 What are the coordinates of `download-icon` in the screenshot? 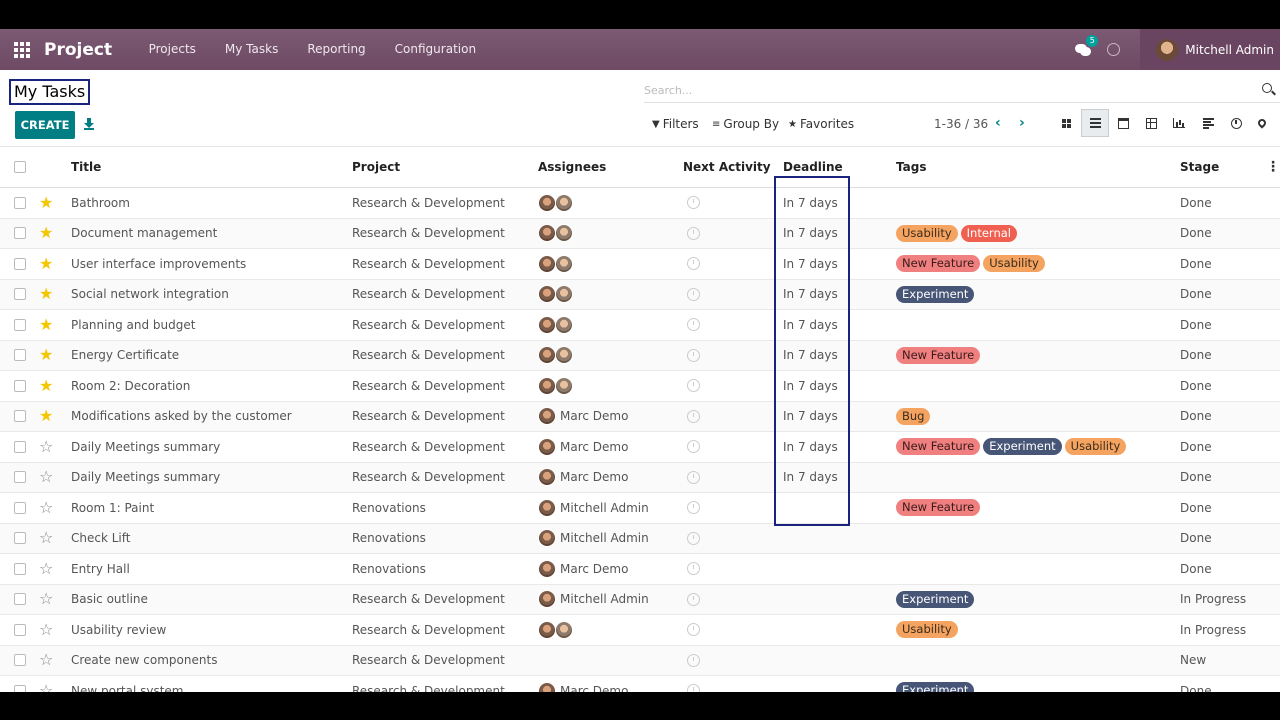 It's located at (89, 124).